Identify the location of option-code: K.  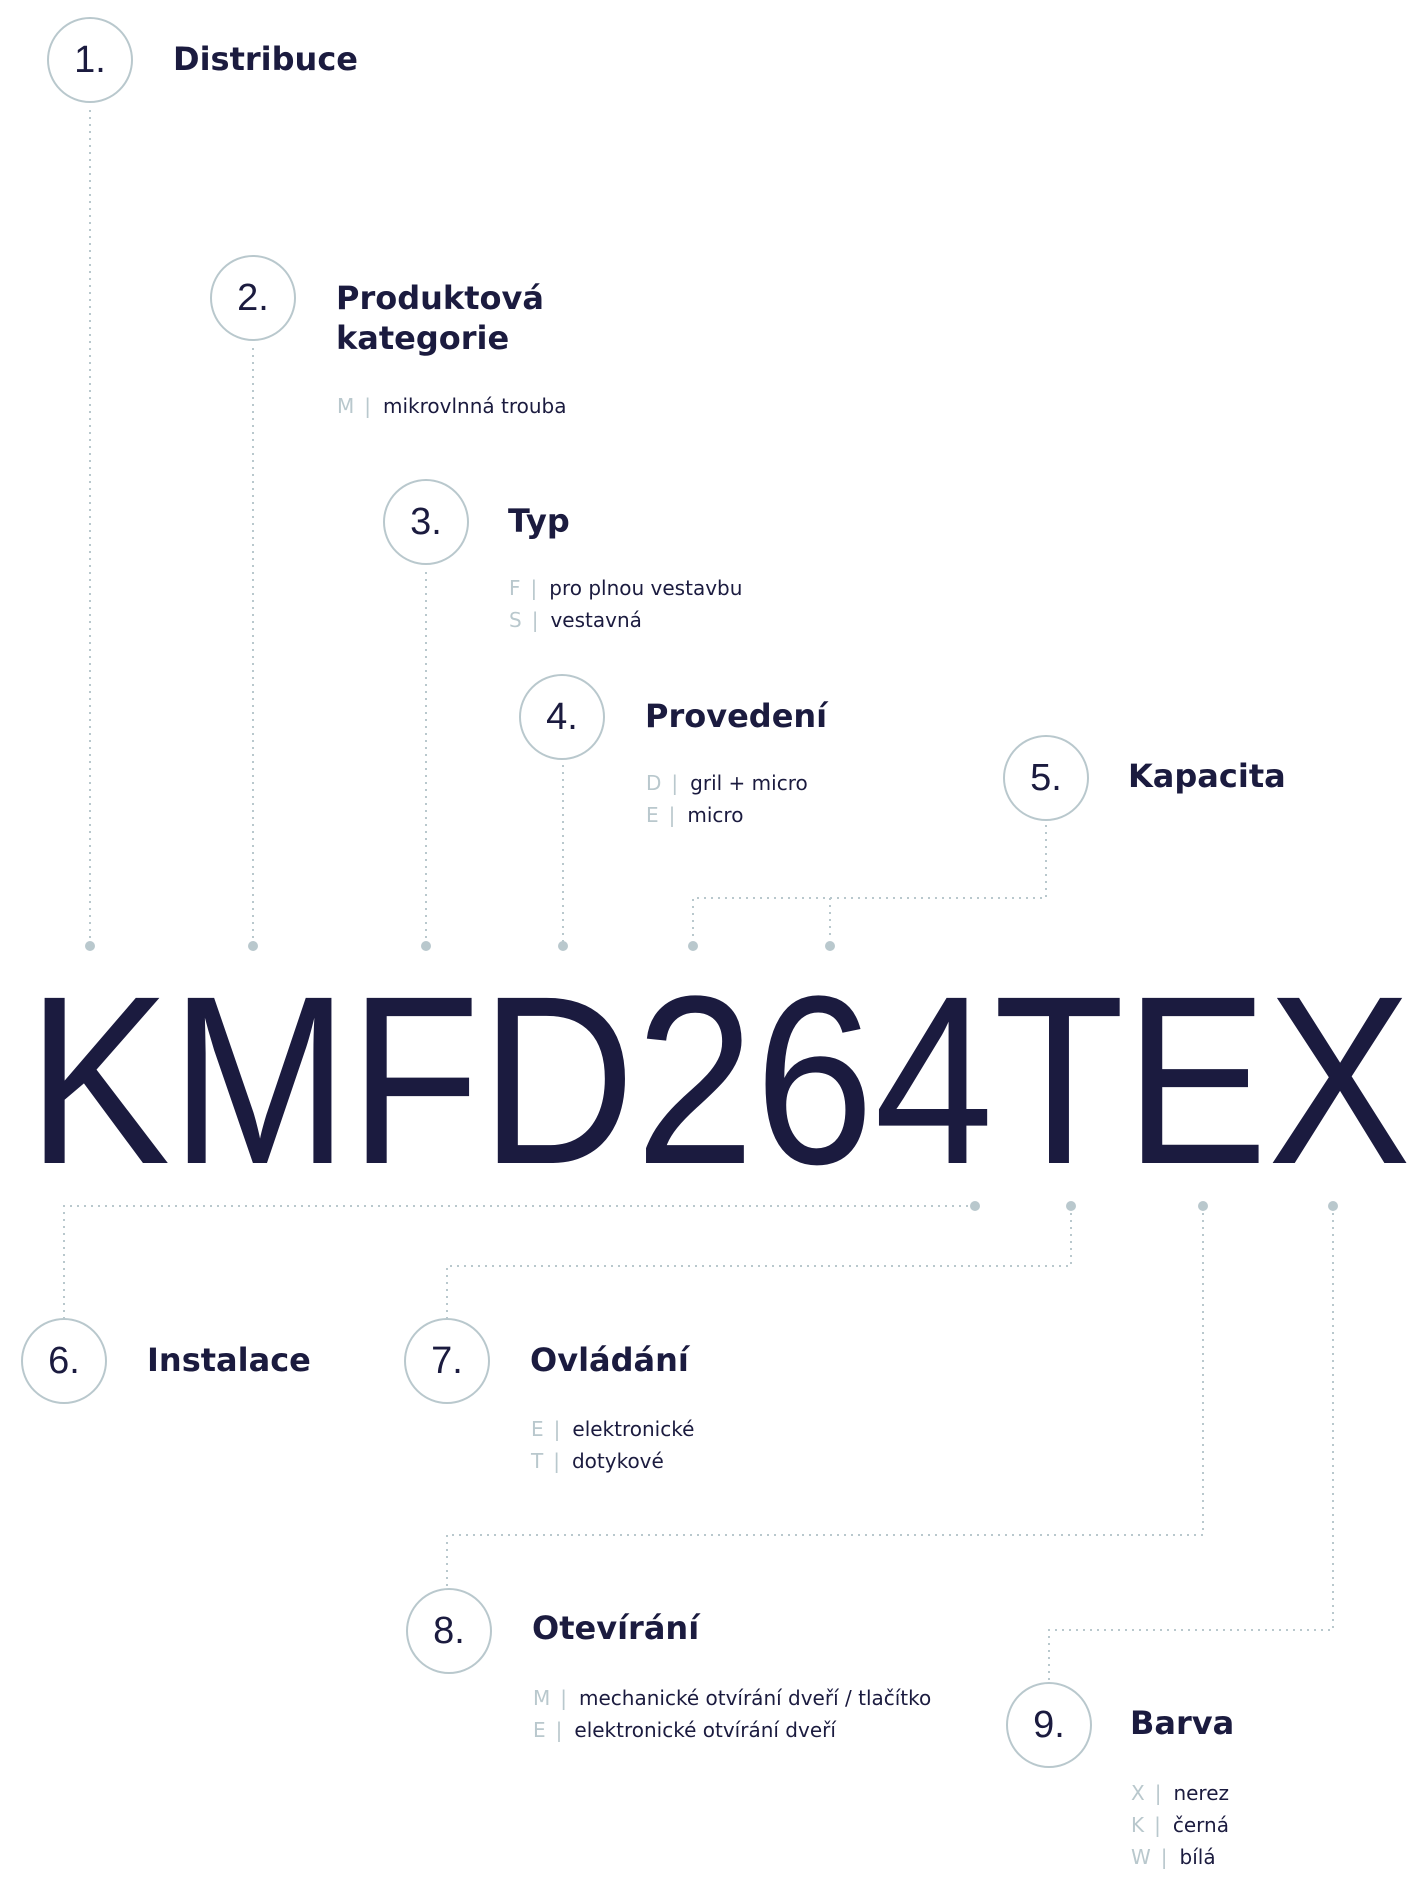
(1138, 1825).